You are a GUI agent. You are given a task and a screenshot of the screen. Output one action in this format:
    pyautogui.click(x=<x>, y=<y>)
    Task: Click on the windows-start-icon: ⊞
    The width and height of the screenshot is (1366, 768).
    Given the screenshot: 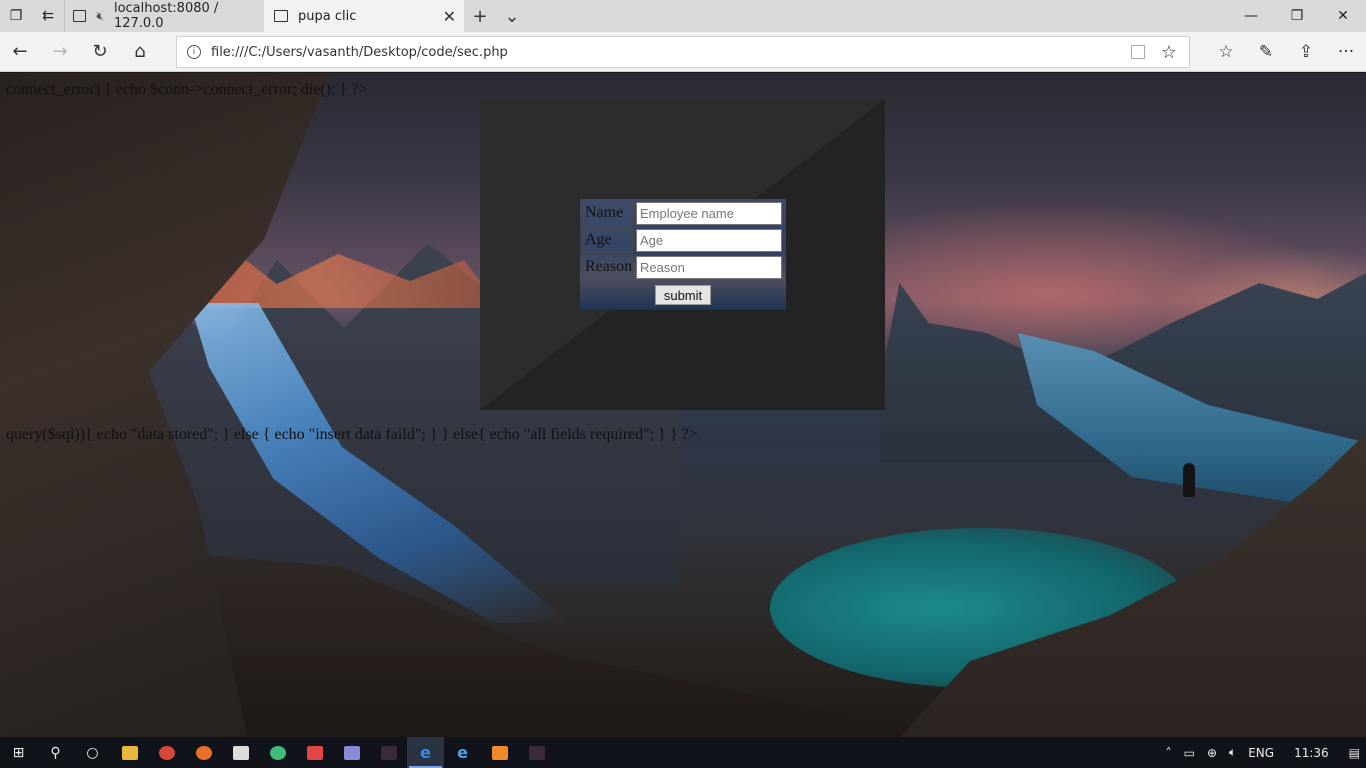 What is the action you would take?
    pyautogui.click(x=18, y=752)
    